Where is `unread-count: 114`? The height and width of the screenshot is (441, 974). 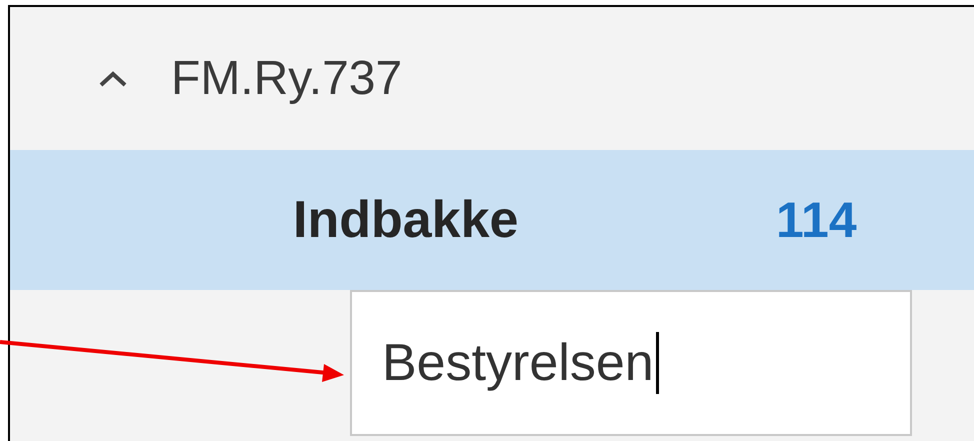 unread-count: 114 is located at coordinates (816, 220).